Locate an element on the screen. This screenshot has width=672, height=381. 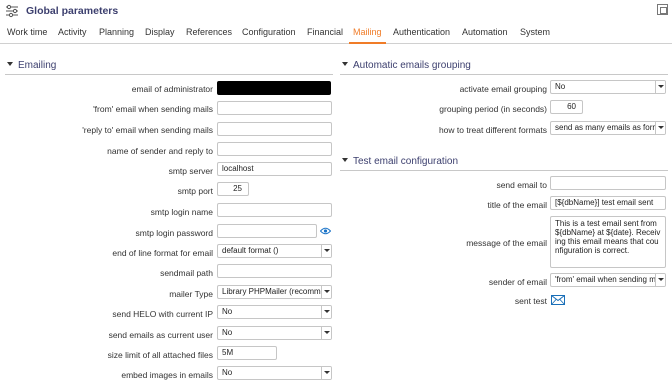
eol-format-value: default format () is located at coordinates (250, 250).